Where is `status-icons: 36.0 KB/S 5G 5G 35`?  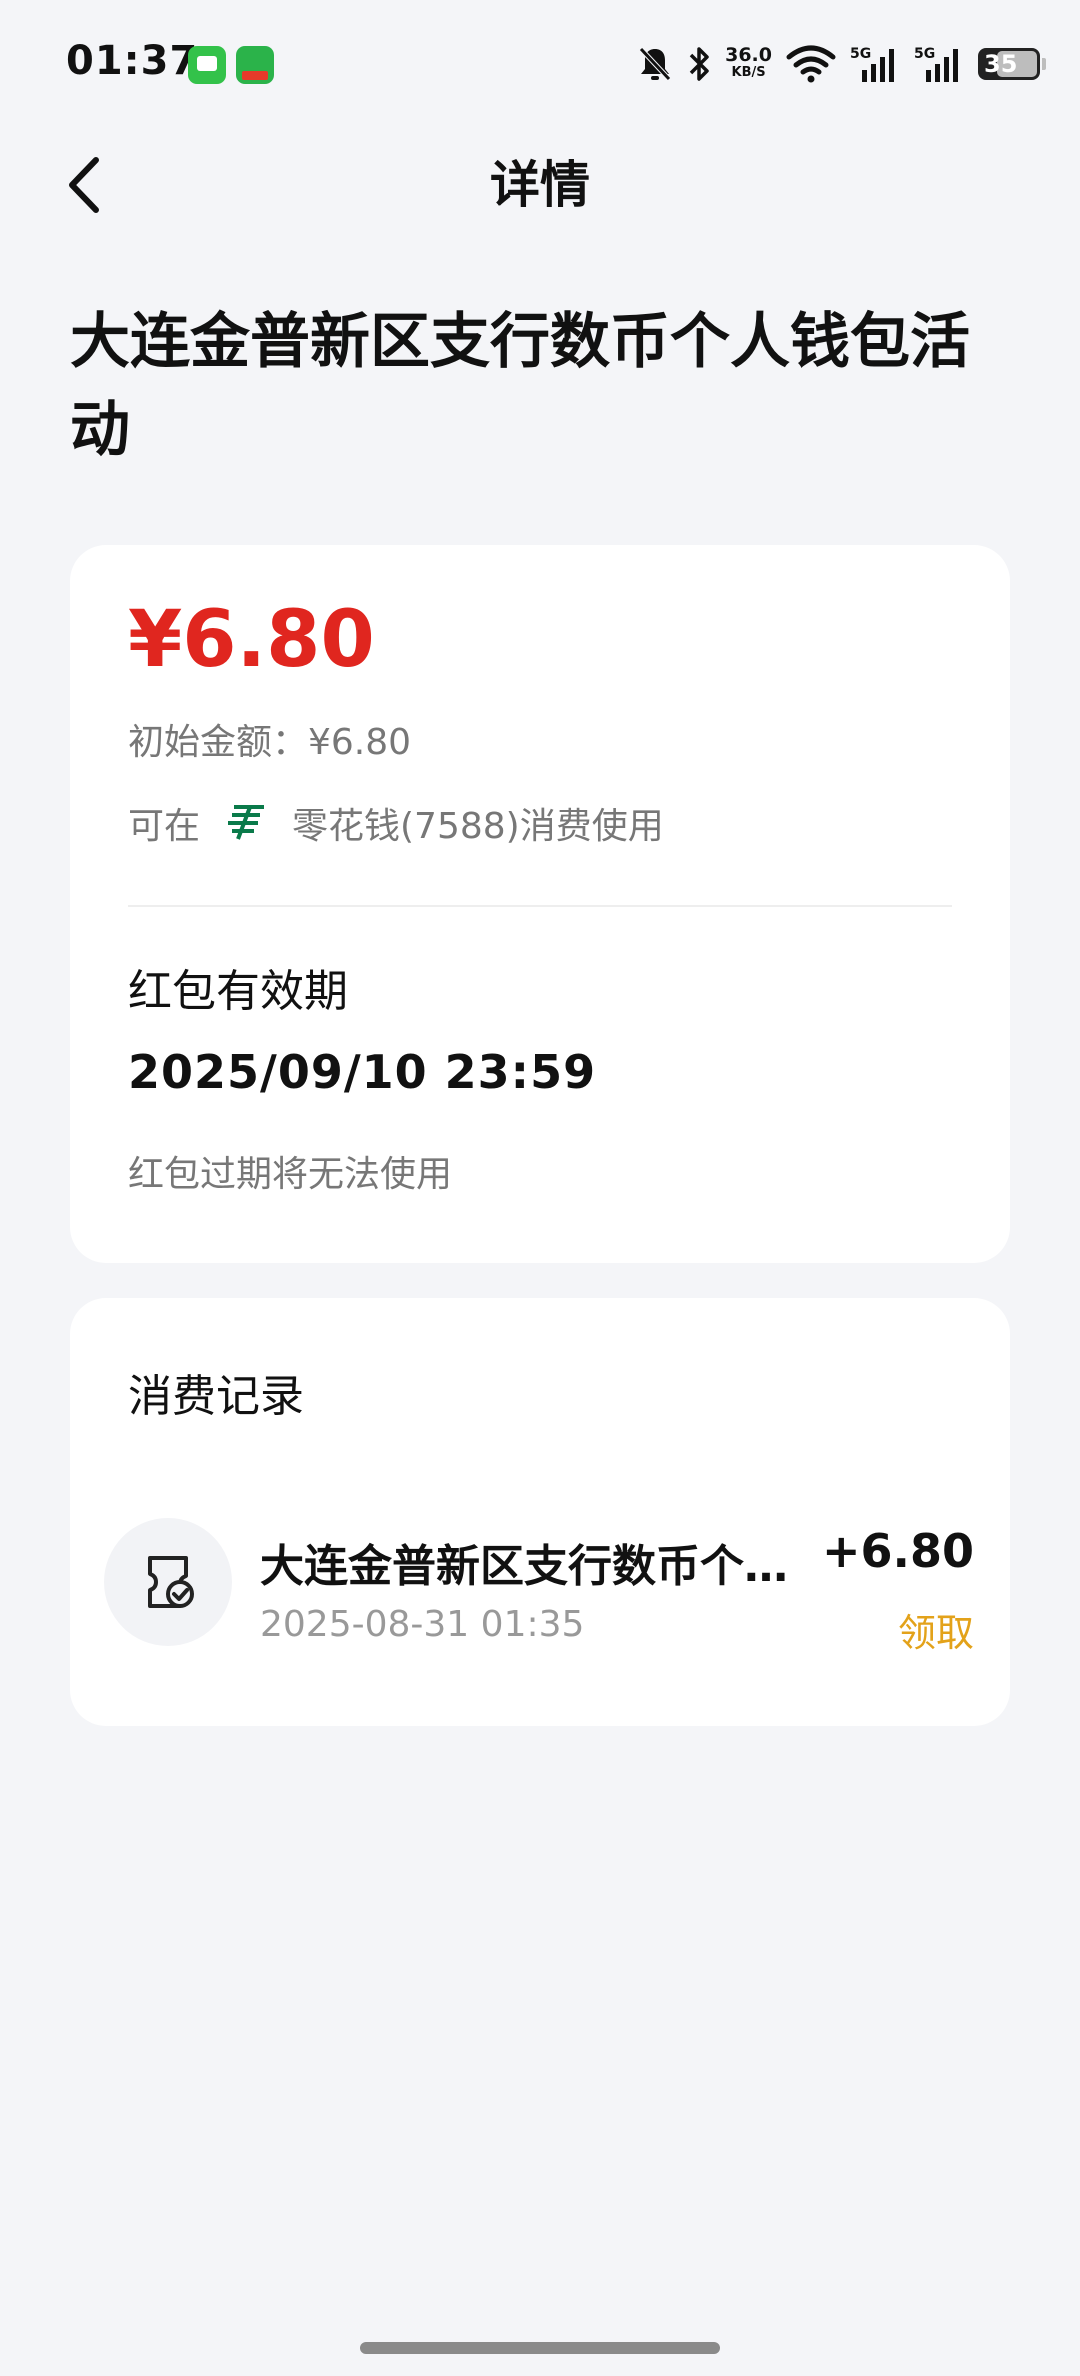 status-icons: 36.0 KB/S 5G 5G 35 is located at coordinates (841, 64).